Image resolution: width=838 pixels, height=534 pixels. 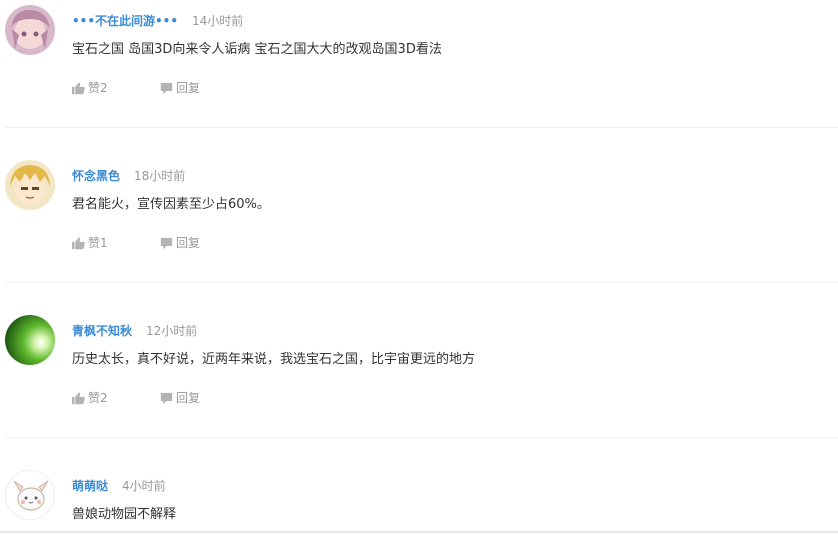 What do you see at coordinates (116, 243) in the screenshot?
I see `like-button: 赞1` at bounding box center [116, 243].